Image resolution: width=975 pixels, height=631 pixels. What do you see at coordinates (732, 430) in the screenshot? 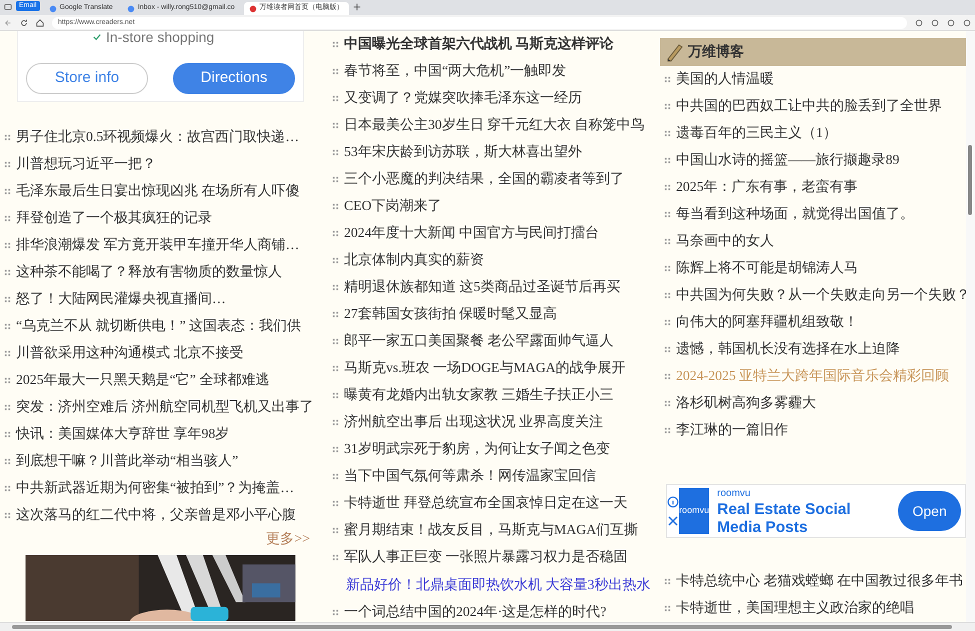
I see `news-link: 李江琳的一篇旧作` at bounding box center [732, 430].